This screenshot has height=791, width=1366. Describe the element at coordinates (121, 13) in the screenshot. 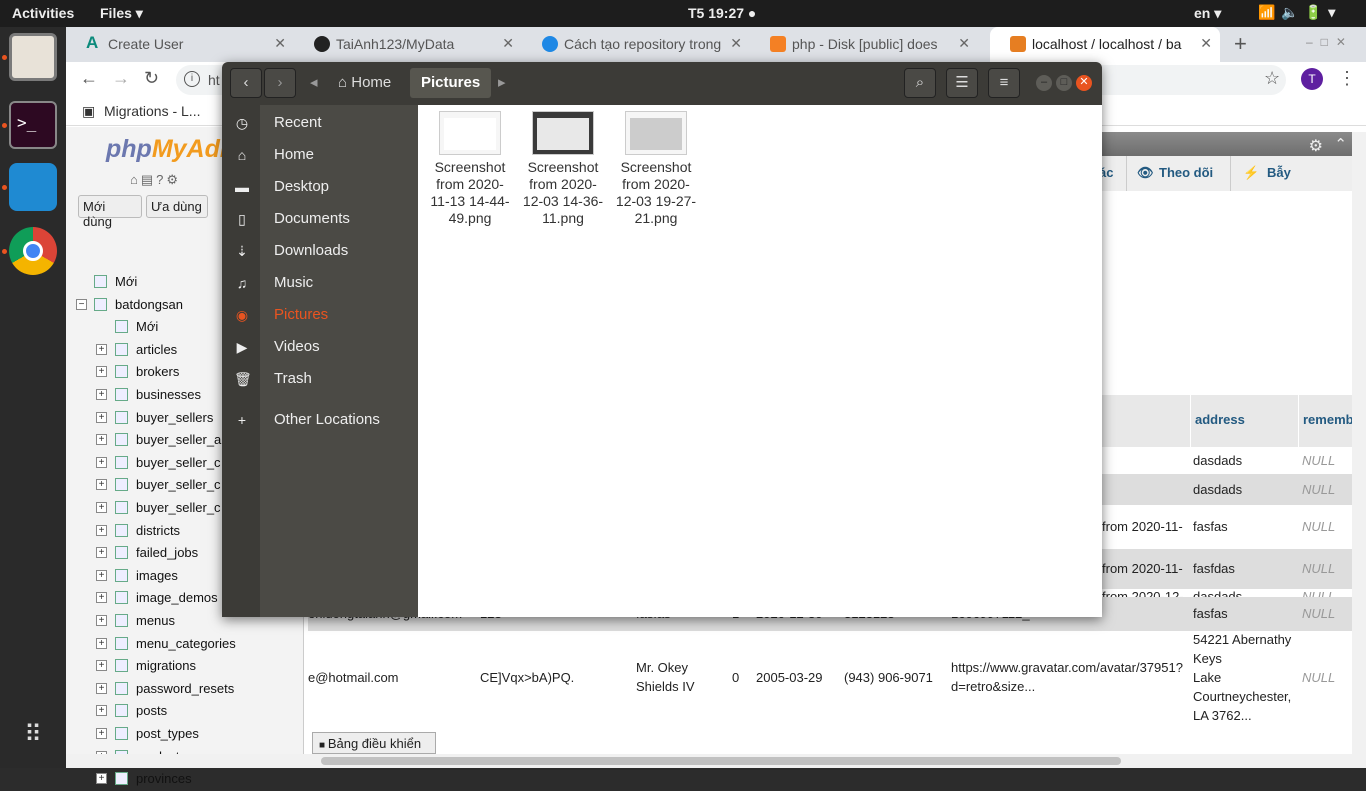

I see `app-menu: Files ▾` at that location.